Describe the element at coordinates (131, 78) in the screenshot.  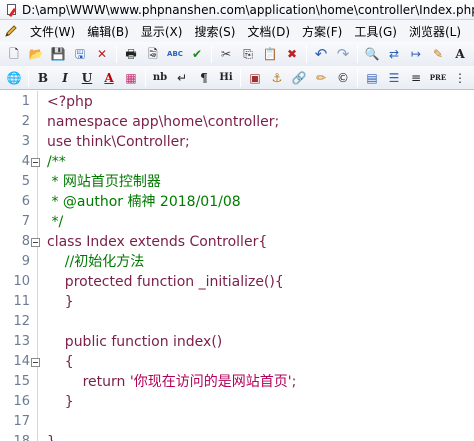
I see `color-grid-icon: ▦` at that location.